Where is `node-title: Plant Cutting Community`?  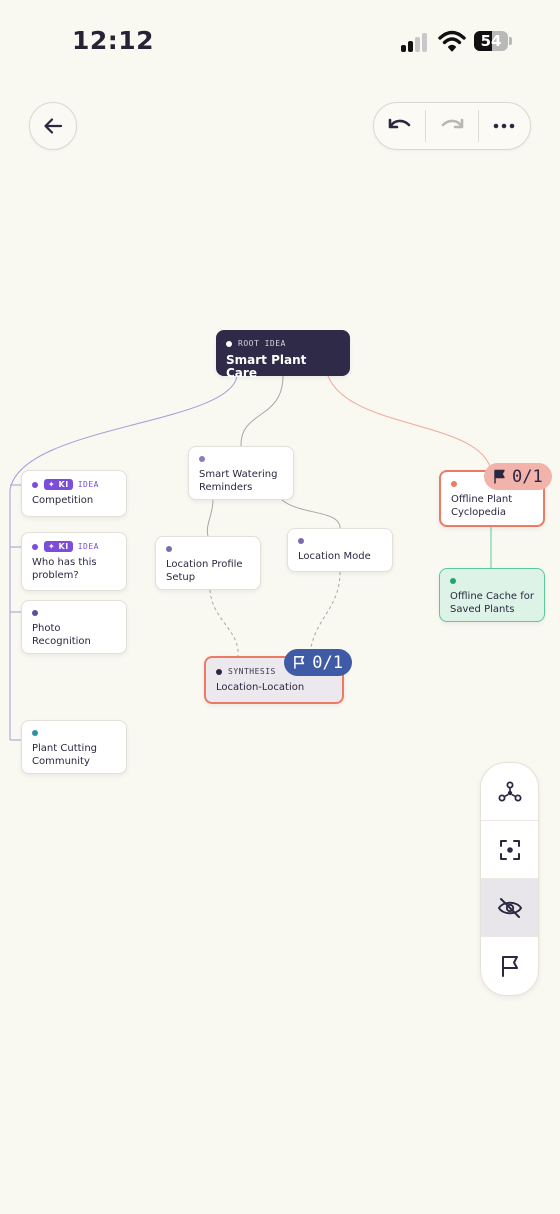 node-title: Plant Cutting Community is located at coordinates (64, 755).